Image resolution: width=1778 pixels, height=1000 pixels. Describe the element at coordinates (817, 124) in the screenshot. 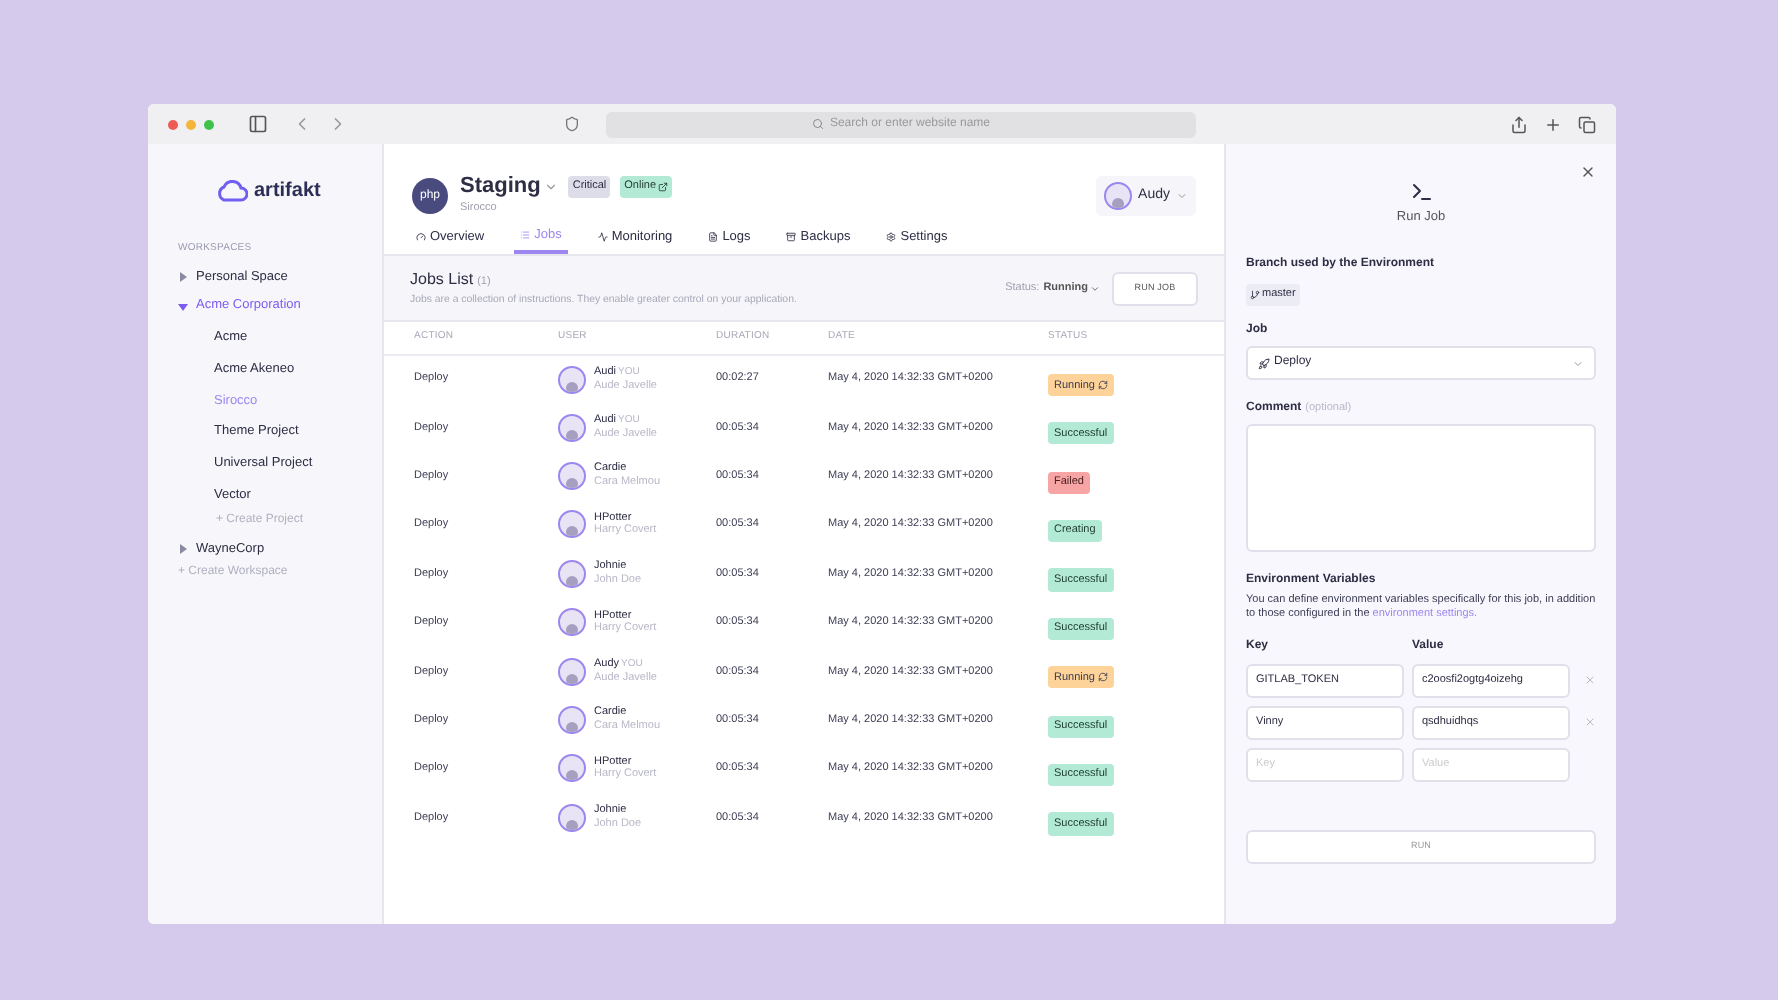

I see `search-icon` at that location.